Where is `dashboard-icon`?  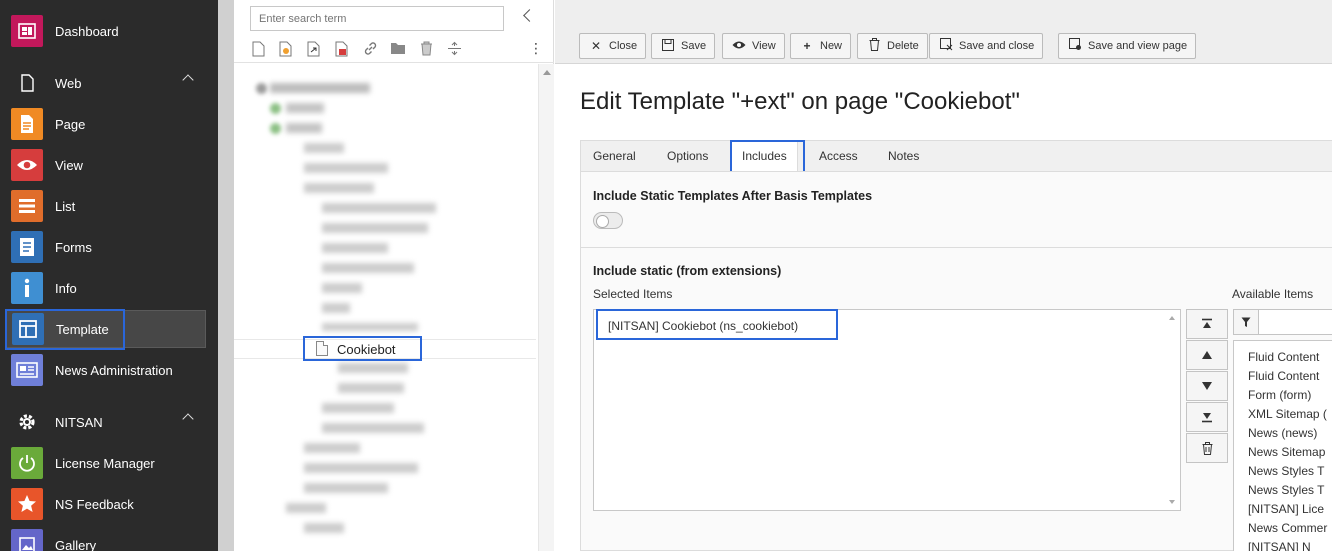 dashboard-icon is located at coordinates (27, 31).